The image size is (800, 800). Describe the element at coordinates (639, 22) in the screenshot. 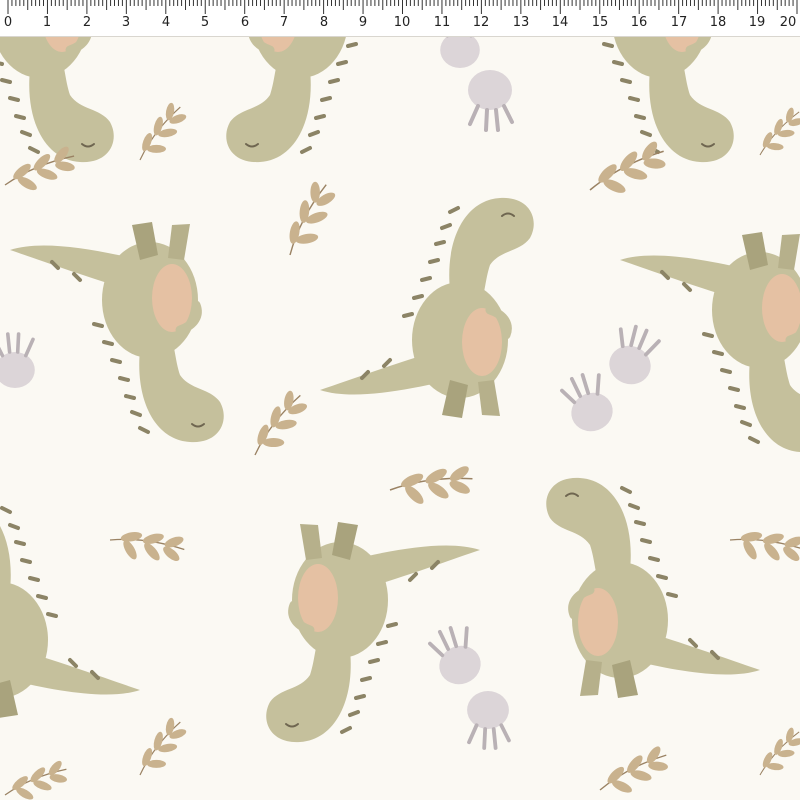

I see `ruler-label: 16` at that location.